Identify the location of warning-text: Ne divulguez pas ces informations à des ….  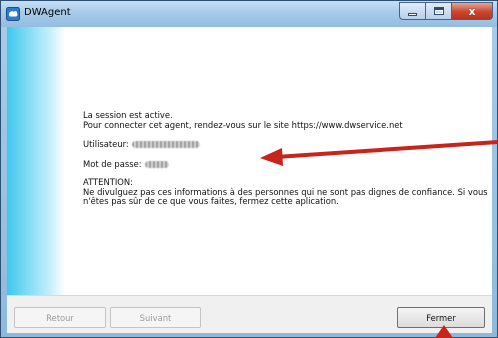
(285, 196).